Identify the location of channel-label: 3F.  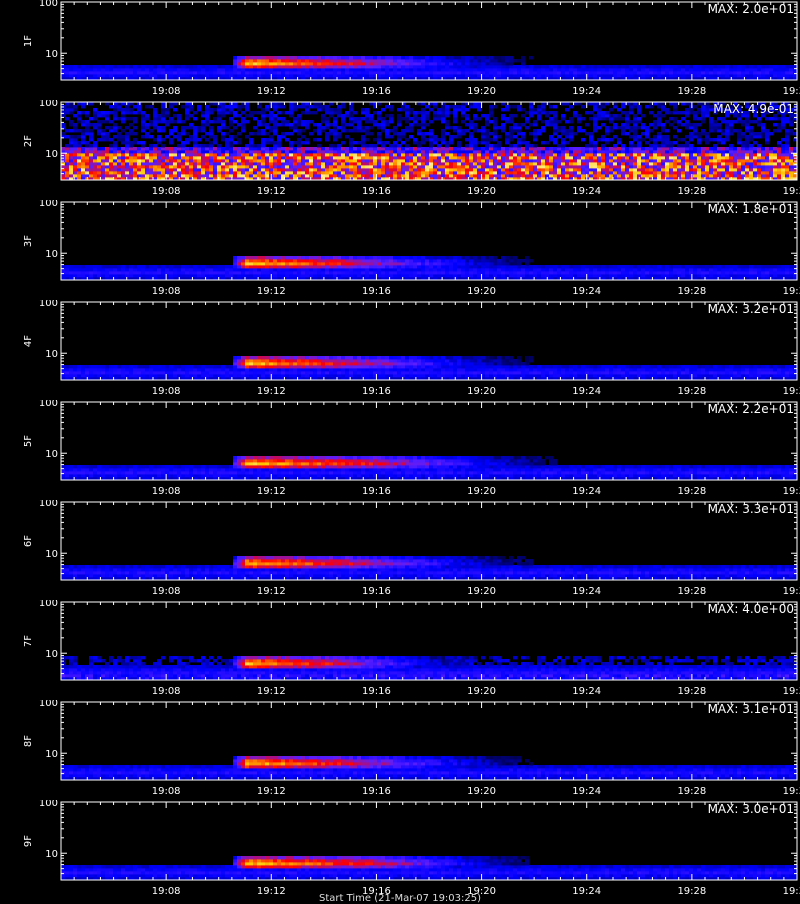
(28, 241).